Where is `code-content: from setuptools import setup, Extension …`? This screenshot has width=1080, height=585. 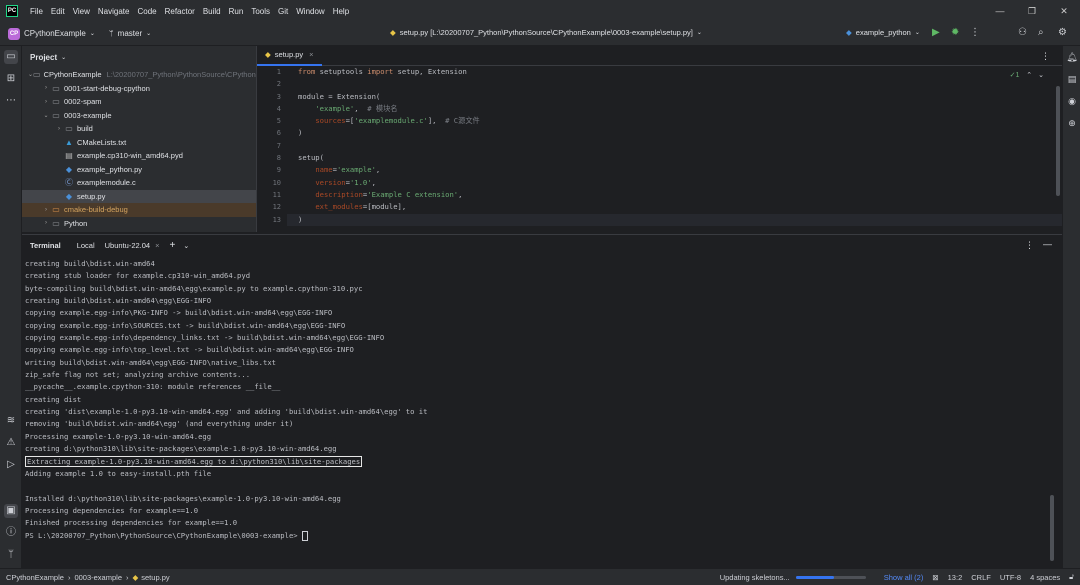
code-content: from setuptools import setup, Extension … is located at coordinates (389, 146).